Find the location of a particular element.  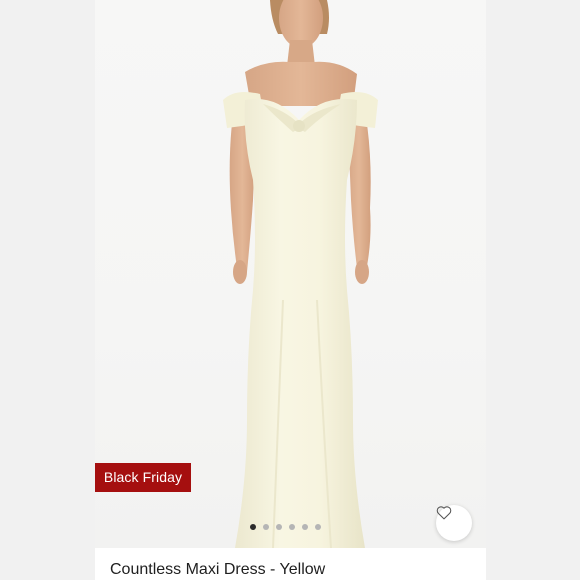

heart-outline-icon is located at coordinates (444, 513).